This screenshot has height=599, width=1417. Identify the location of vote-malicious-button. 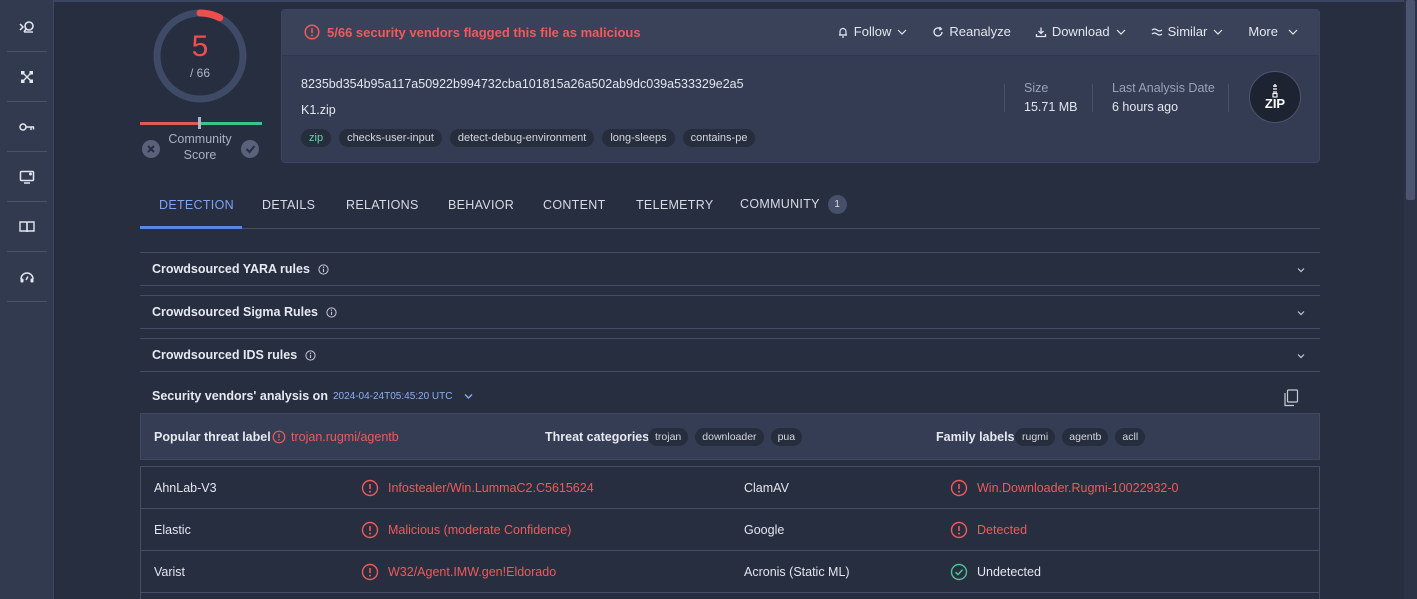
(151, 149).